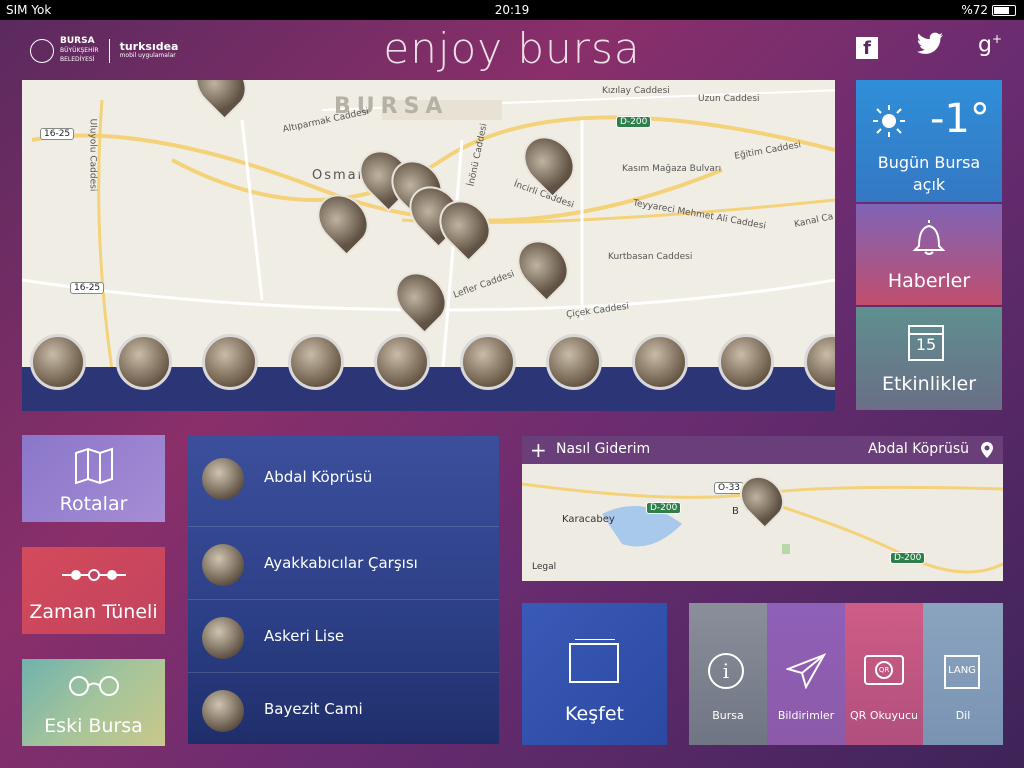  I want to click on weather-tile: -1° Bugün Bursa açık, so click(929, 141).